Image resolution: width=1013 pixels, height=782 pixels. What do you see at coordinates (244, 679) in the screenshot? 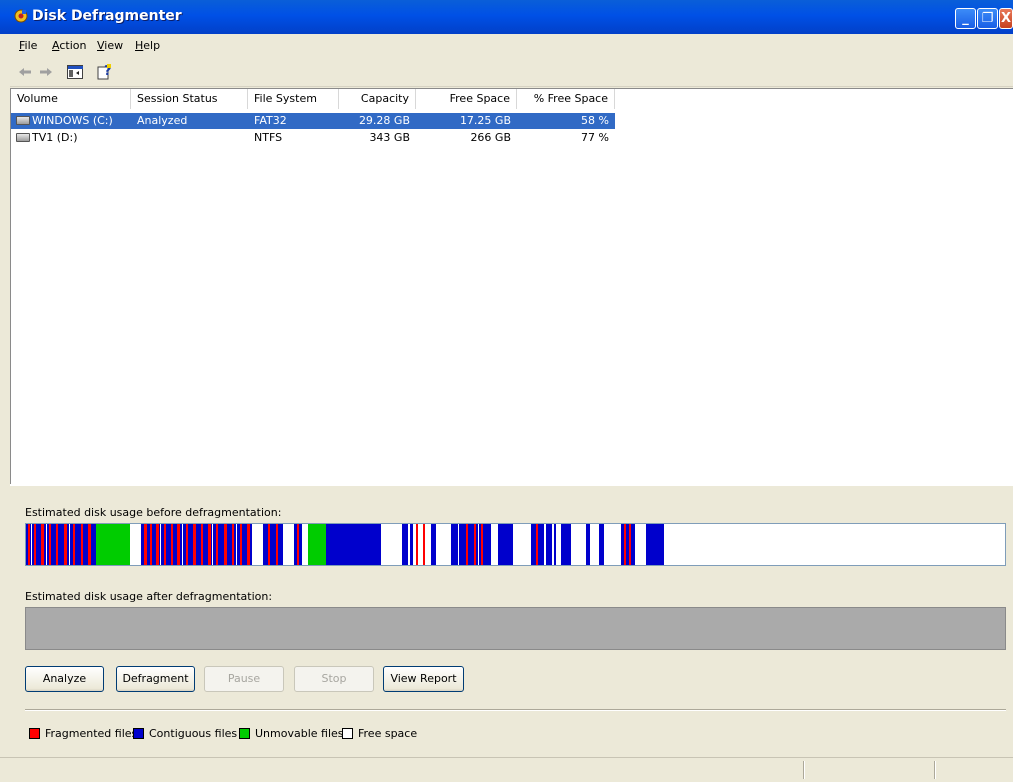
I see `pause-button: Pause` at bounding box center [244, 679].